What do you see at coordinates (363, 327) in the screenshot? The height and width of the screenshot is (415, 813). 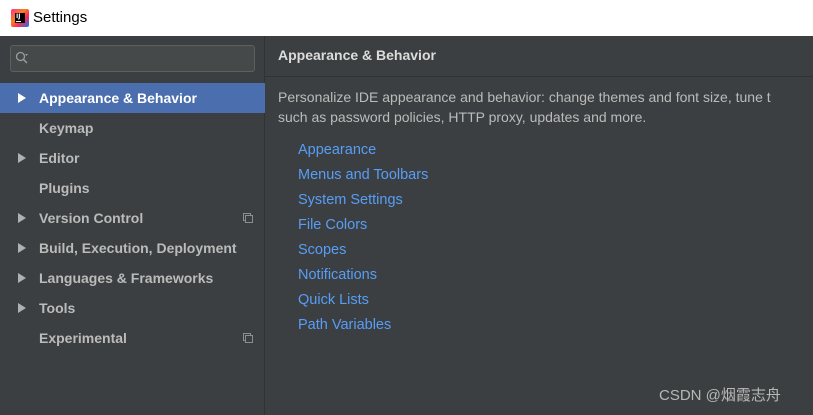 I see `link-path-variables: Path Variables` at bounding box center [363, 327].